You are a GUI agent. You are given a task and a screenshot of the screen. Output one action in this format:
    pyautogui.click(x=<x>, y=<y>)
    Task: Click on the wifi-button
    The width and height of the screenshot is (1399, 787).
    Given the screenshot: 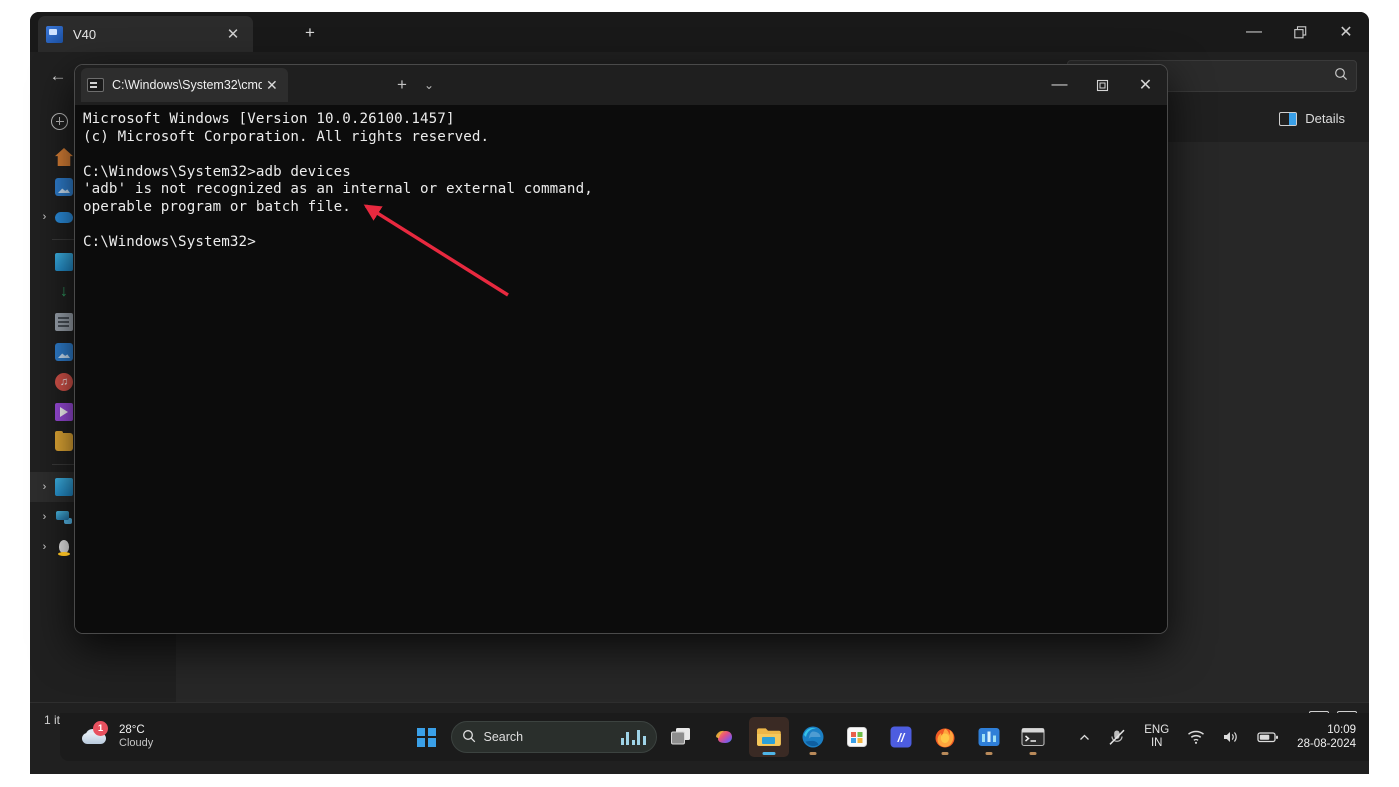 What is the action you would take?
    pyautogui.click(x=1196, y=737)
    